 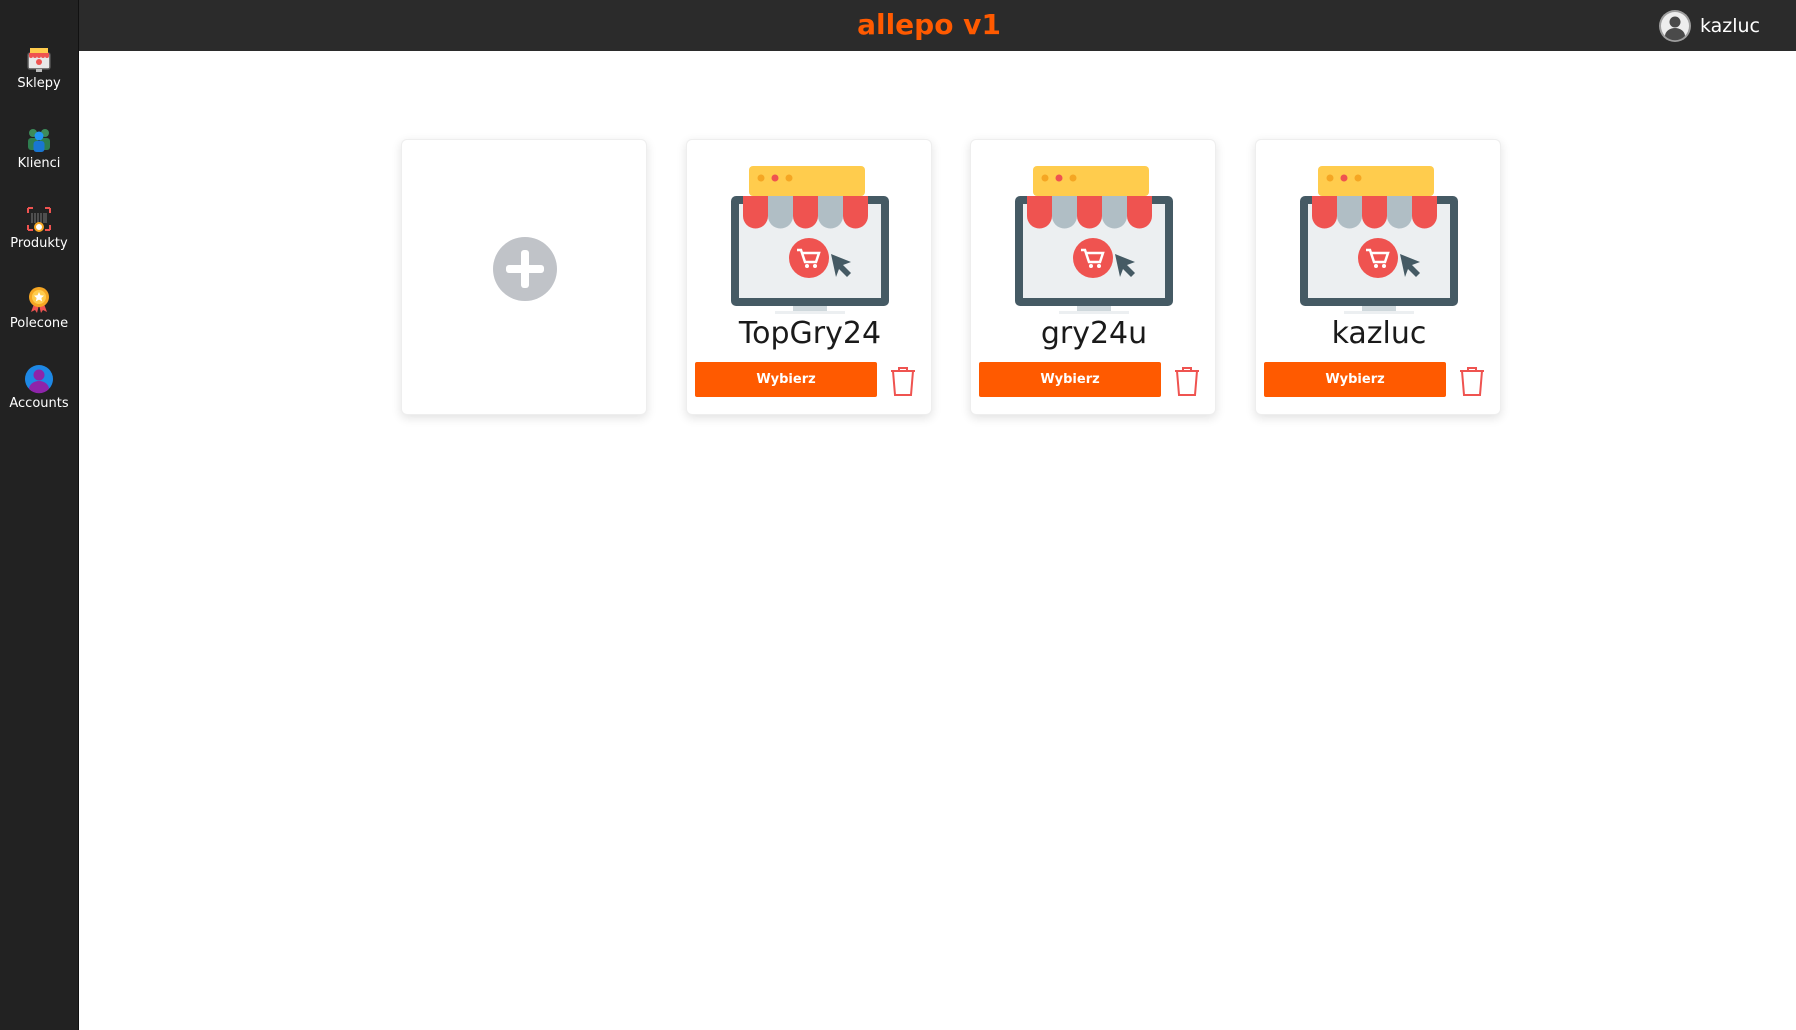 I want to click on user-menu: kazluc, so click(x=1709, y=26).